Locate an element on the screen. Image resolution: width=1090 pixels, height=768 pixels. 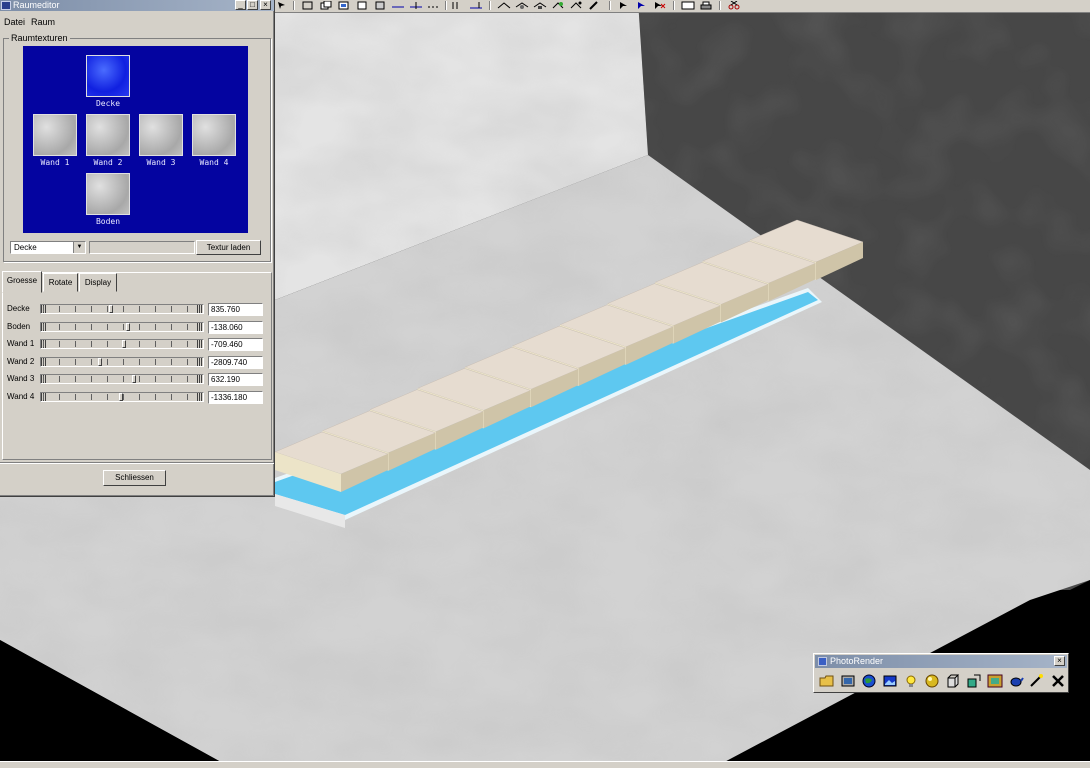
main-toolbar is located at coordinates (682, 6).